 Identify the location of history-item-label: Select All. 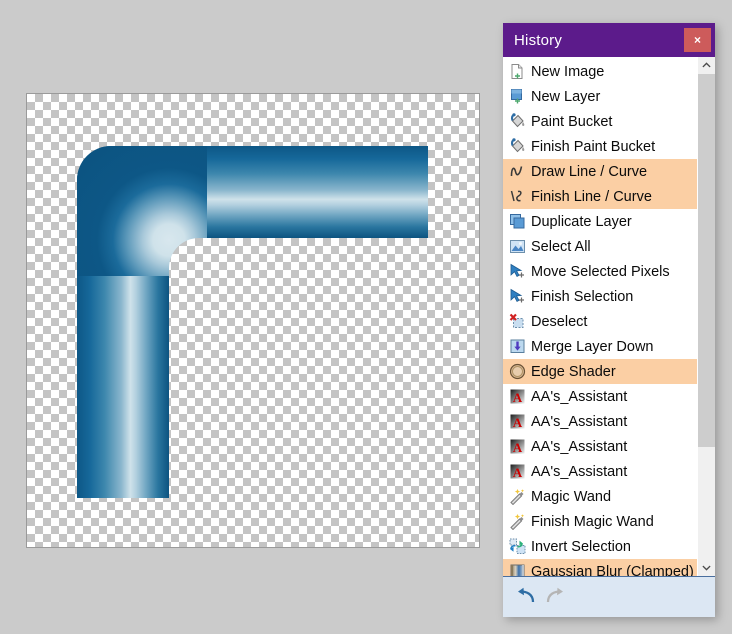
(561, 246).